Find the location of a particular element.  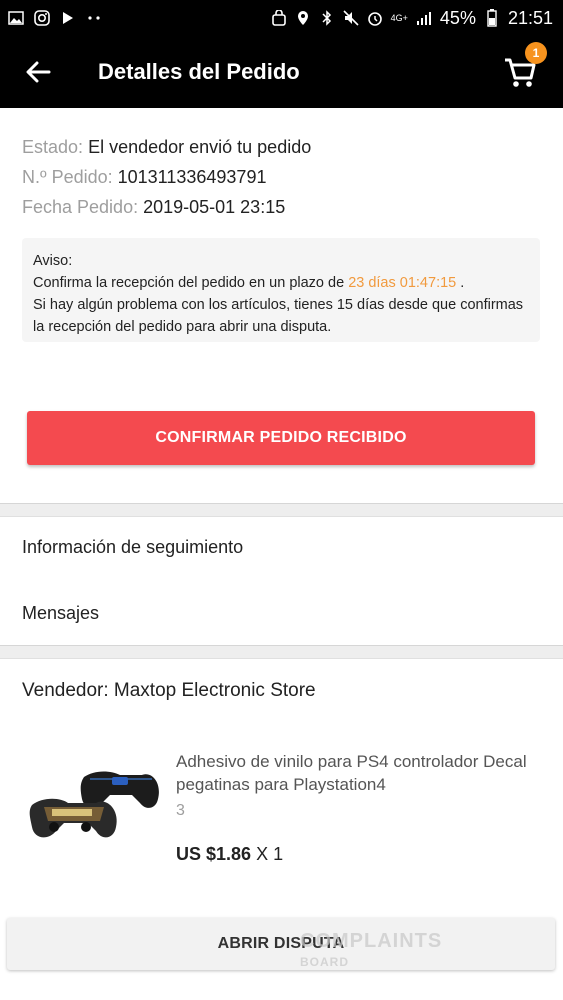

location-icon is located at coordinates (303, 18).